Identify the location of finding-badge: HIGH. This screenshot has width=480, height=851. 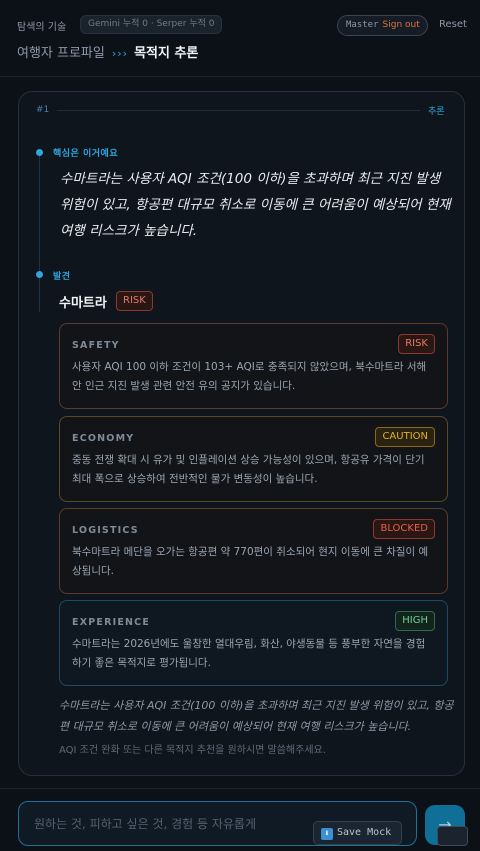
(415, 621).